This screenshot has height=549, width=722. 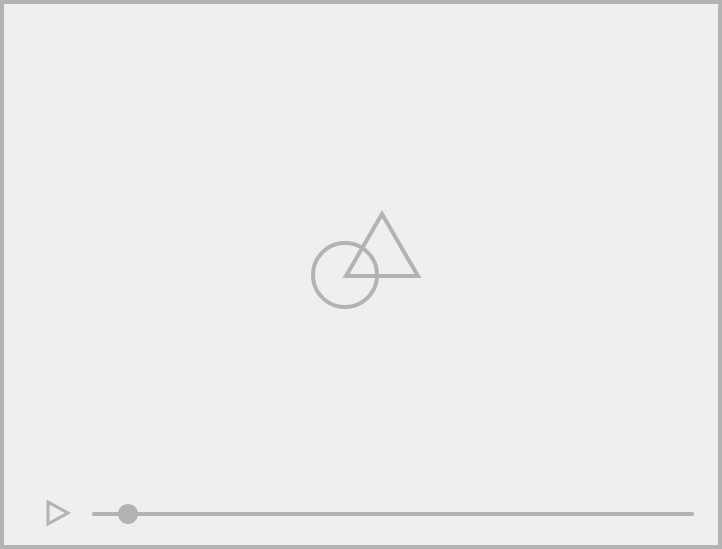 I want to click on image-placeholder-icon, so click(x=366, y=259).